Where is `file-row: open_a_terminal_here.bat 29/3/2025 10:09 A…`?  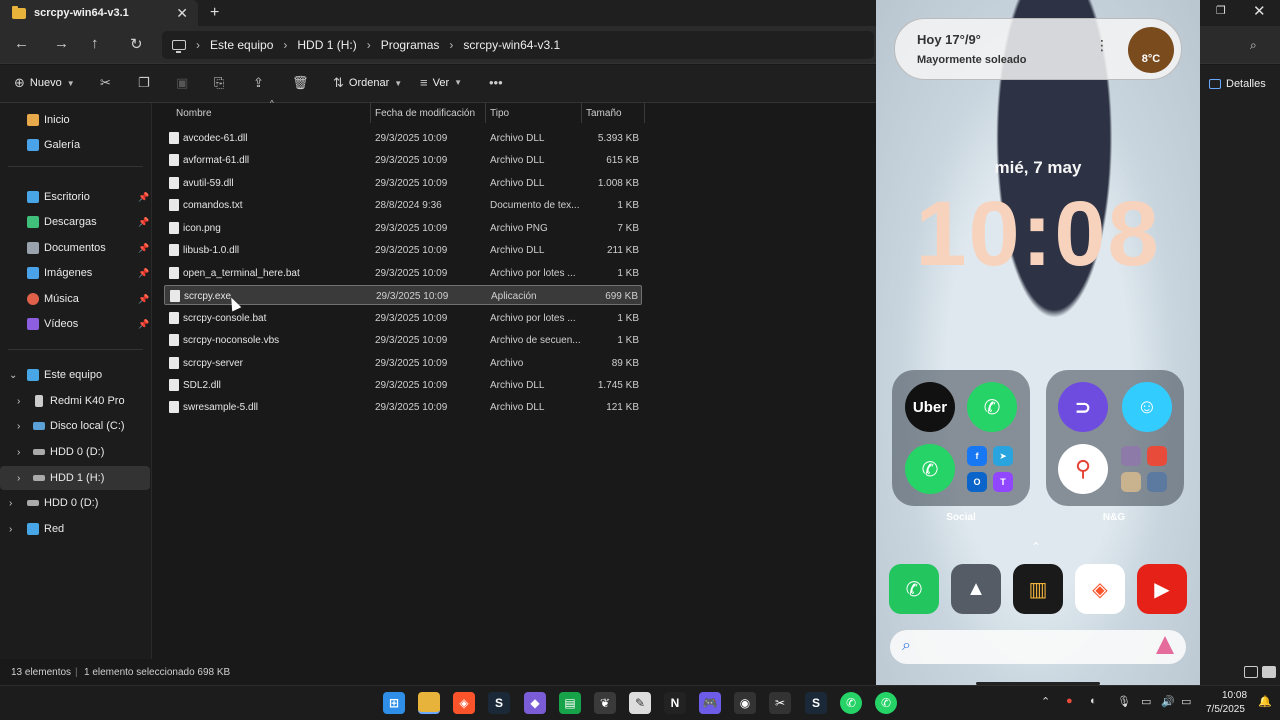 file-row: open_a_terminal_here.bat 29/3/2025 10:09 A… is located at coordinates (403, 273).